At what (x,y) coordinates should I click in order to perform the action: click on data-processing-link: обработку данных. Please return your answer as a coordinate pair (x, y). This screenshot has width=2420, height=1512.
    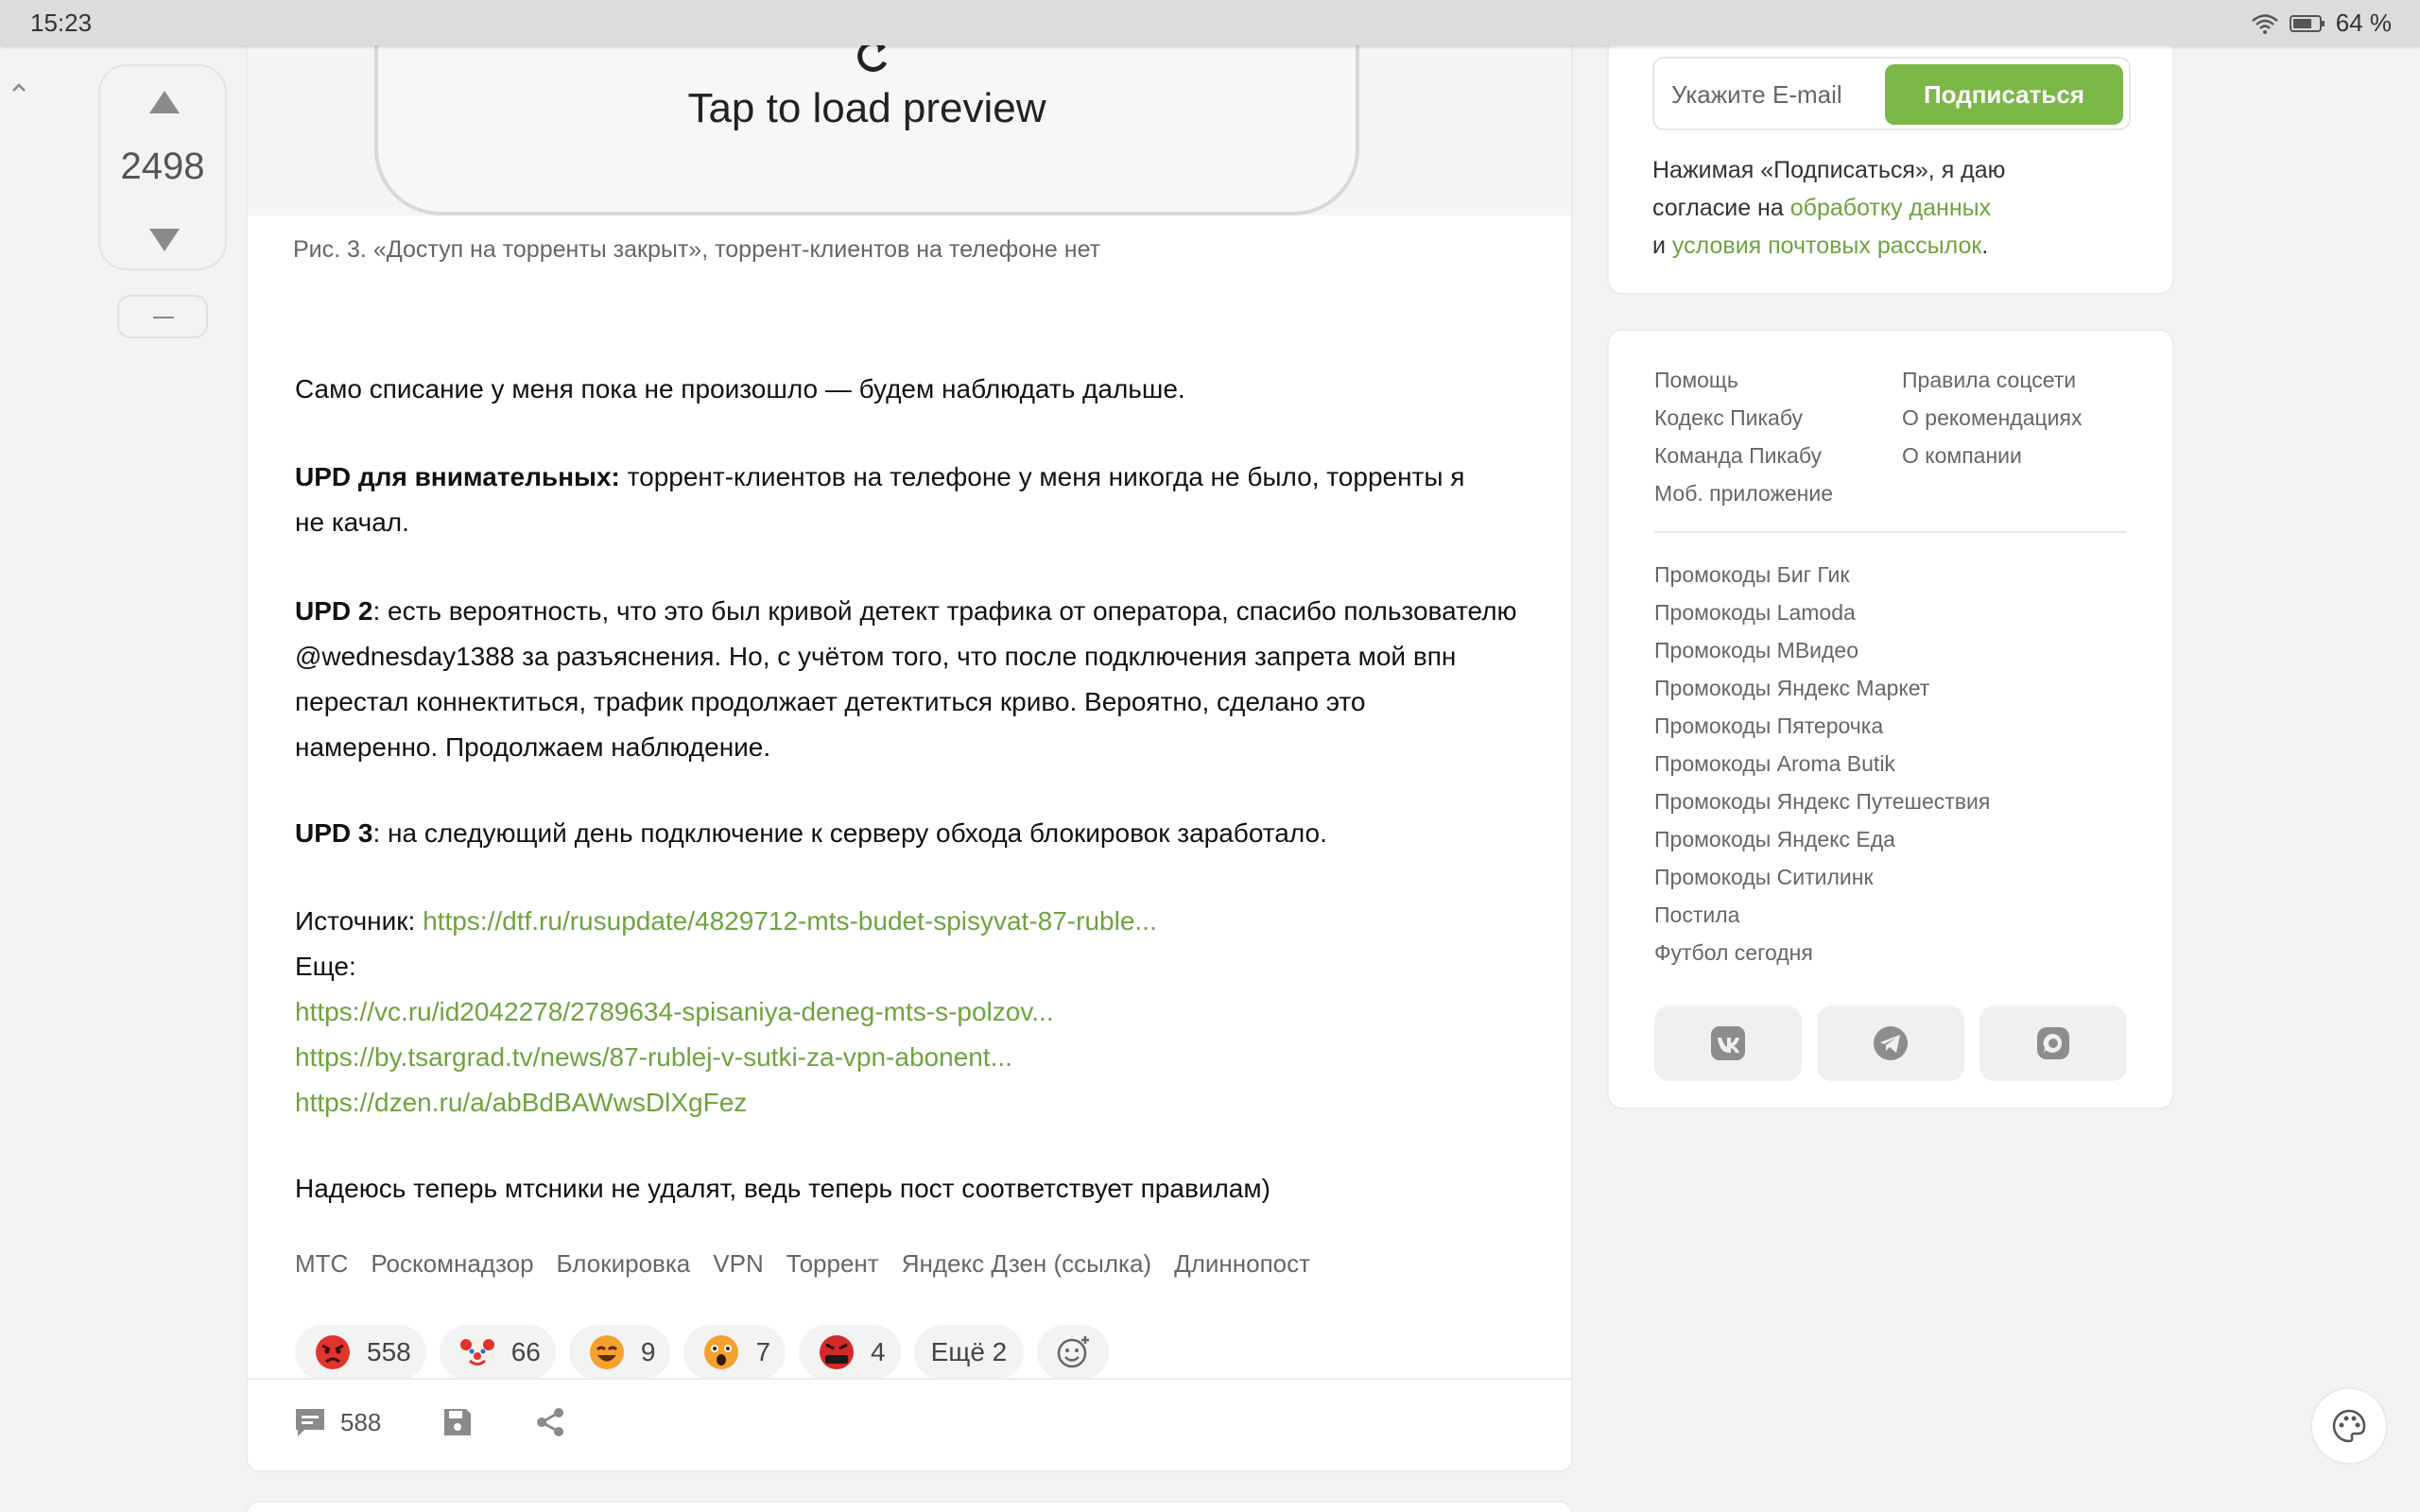
    Looking at the image, I should click on (1890, 208).